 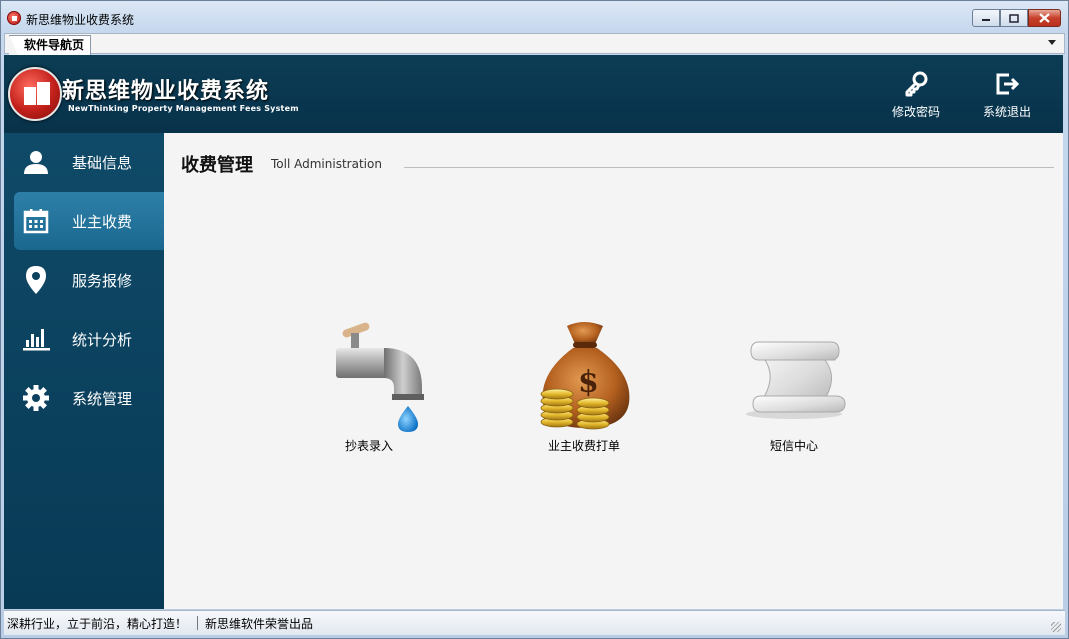 I want to click on meter-entry-tile: 抄表录入, so click(x=369, y=386).